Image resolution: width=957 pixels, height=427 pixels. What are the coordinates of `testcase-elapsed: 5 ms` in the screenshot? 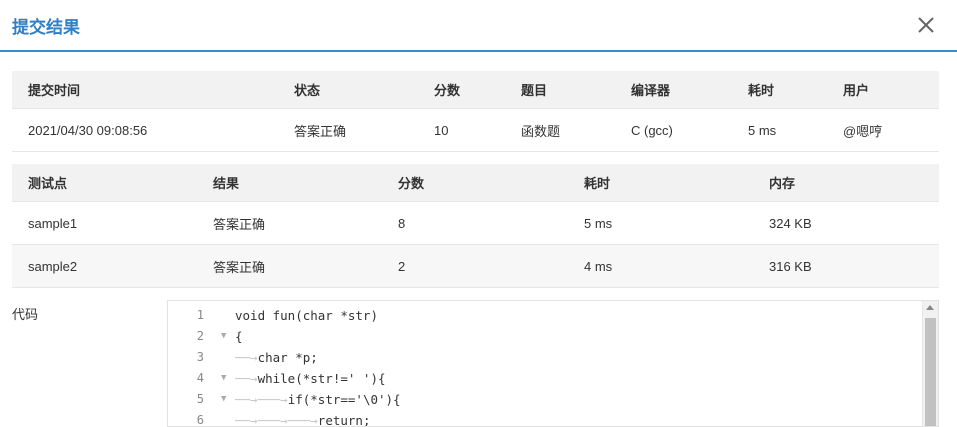 It's located at (660, 223).